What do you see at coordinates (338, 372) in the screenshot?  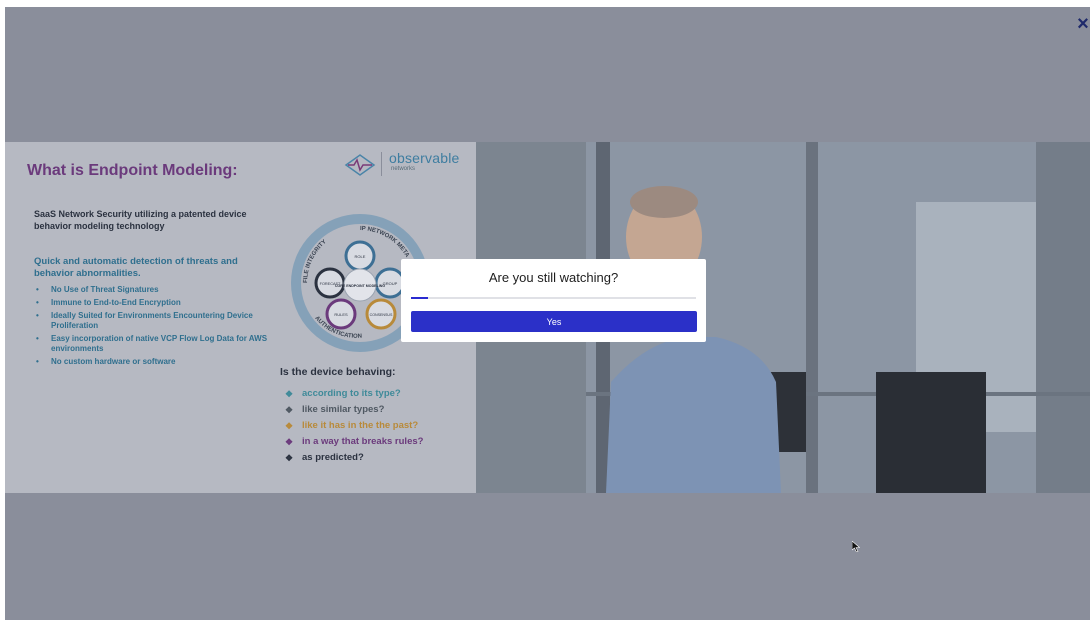 I see `device-question-heading: Is the device behaving:` at bounding box center [338, 372].